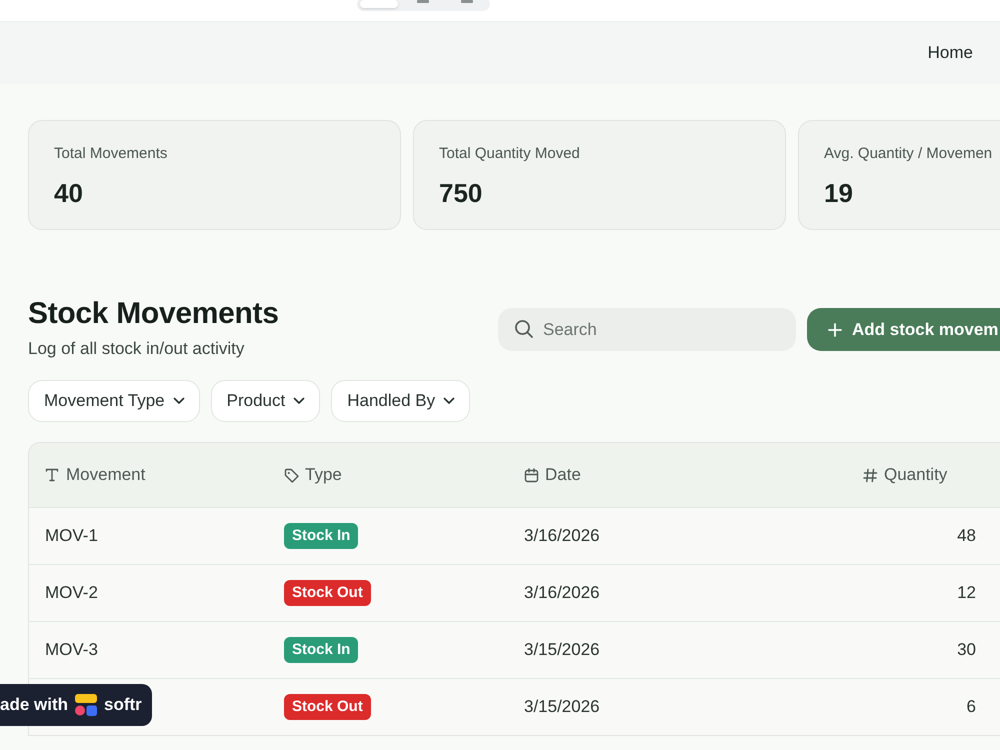 This screenshot has width=1000, height=750. I want to click on search-field: Search, so click(647, 329).